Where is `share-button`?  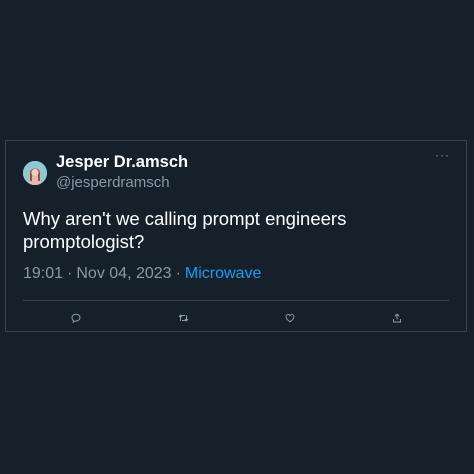
share-button is located at coordinates (397, 318).